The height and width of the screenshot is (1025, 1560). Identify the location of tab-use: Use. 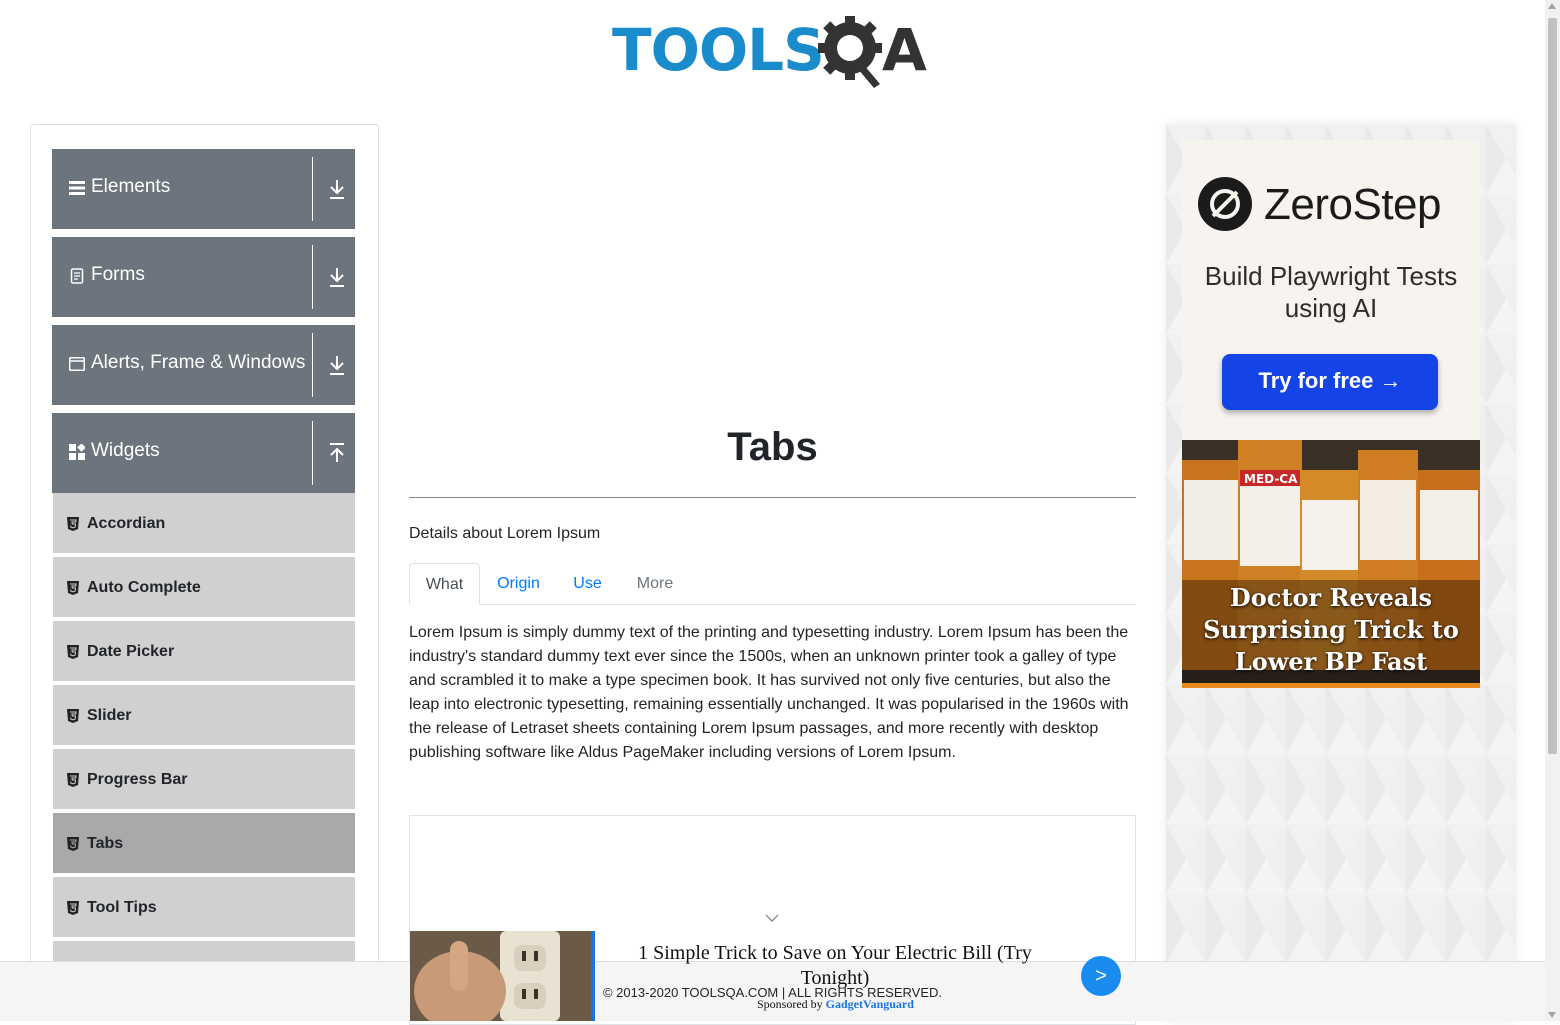
(587, 584).